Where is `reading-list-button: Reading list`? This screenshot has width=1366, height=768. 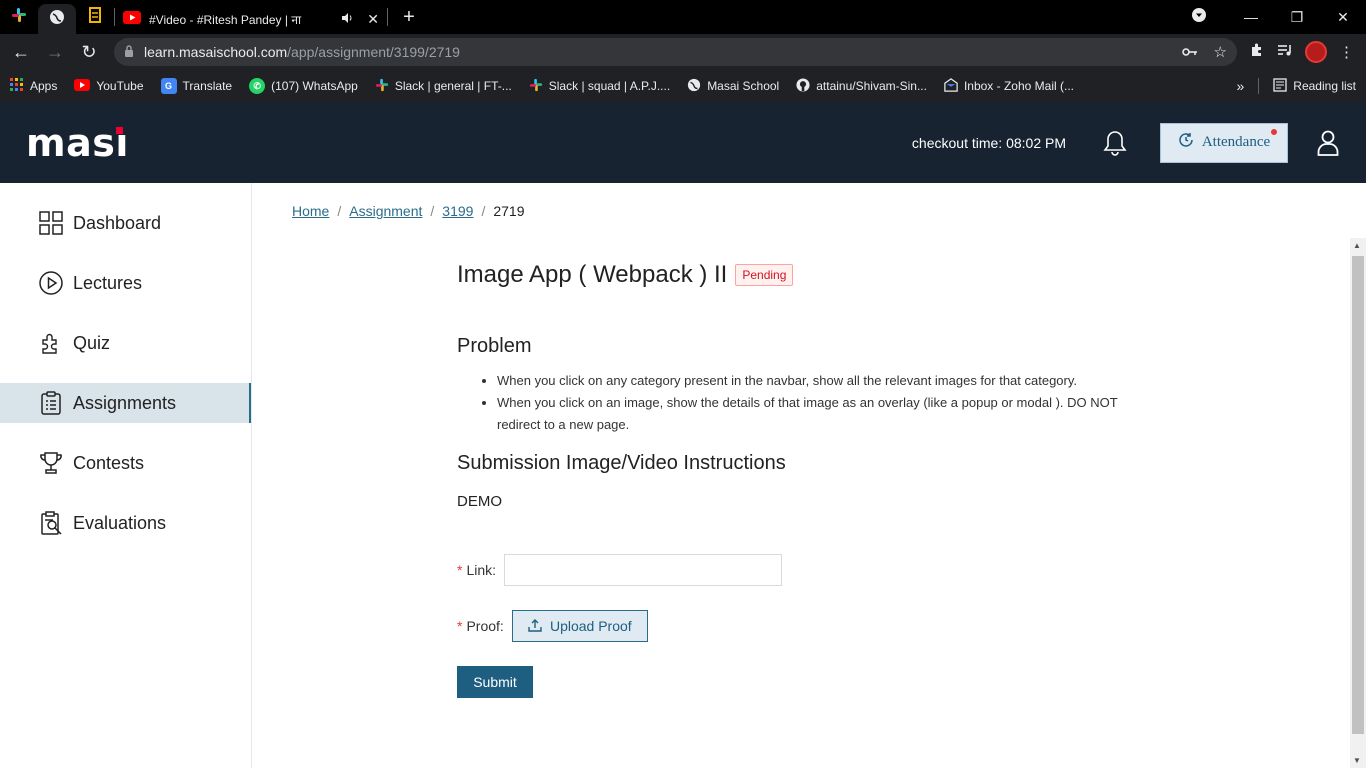 reading-list-button: Reading list is located at coordinates (1314, 86).